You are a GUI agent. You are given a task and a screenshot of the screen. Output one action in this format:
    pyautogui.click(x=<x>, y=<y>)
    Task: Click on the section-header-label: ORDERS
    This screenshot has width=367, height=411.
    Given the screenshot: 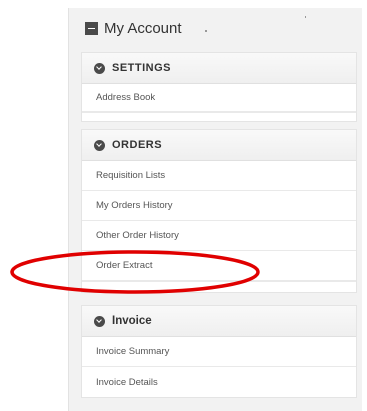 What is the action you would take?
    pyautogui.click(x=137, y=145)
    